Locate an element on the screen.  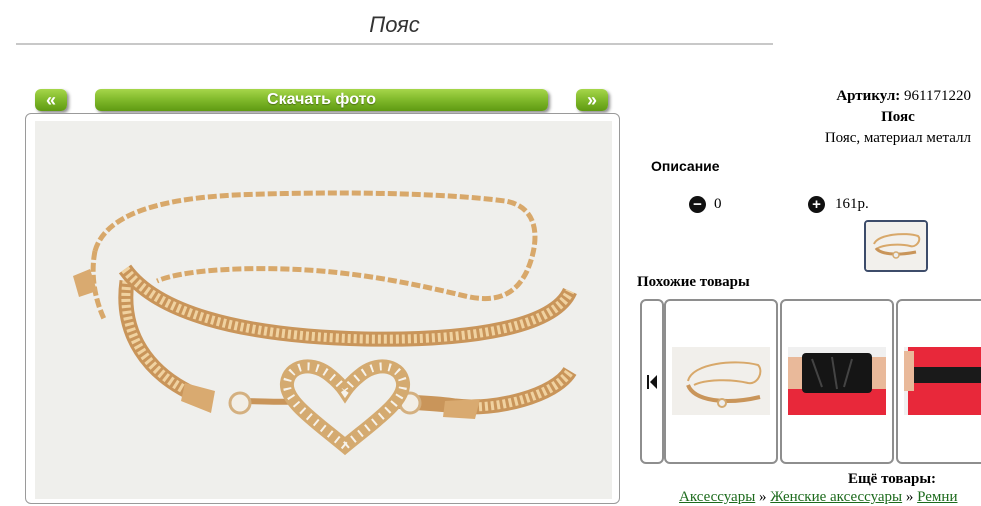
quantity-value: 0 is located at coordinates (718, 204).